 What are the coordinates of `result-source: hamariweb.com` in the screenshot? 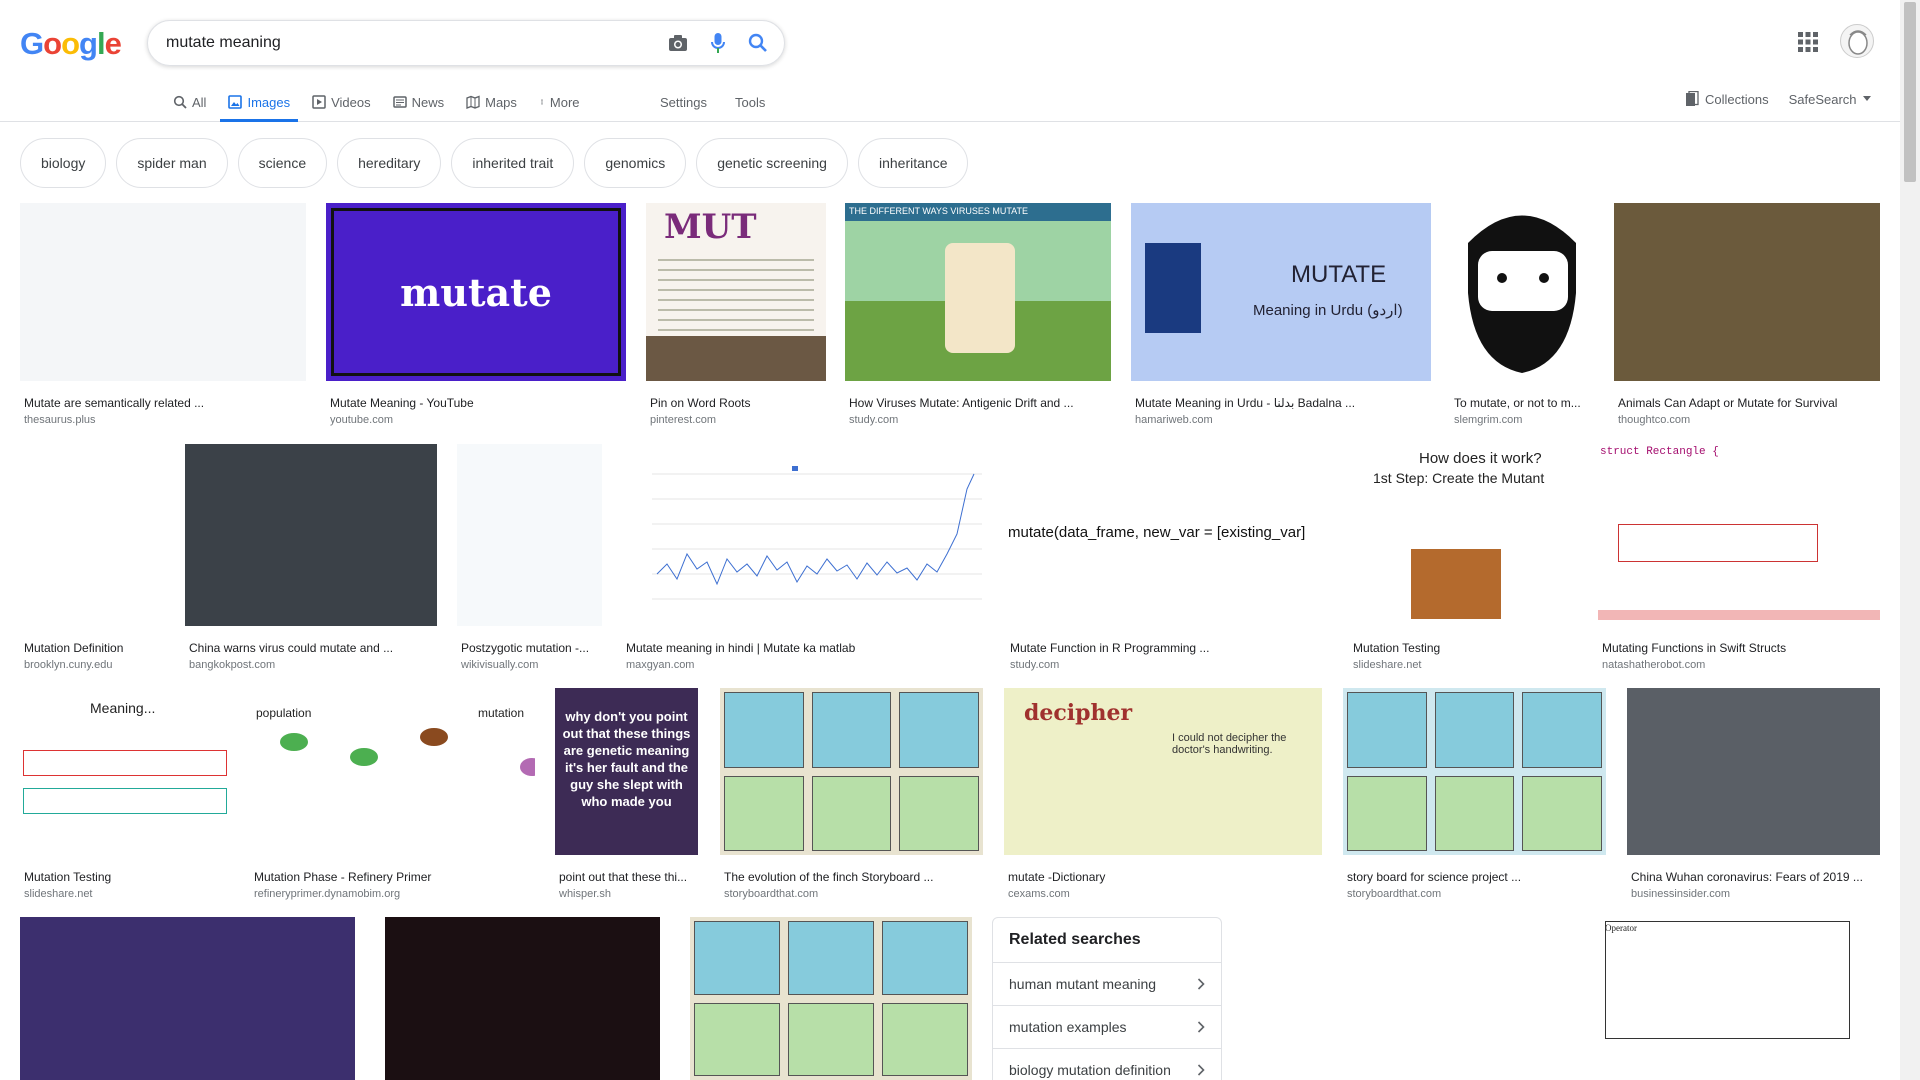 It's located at (1174, 420).